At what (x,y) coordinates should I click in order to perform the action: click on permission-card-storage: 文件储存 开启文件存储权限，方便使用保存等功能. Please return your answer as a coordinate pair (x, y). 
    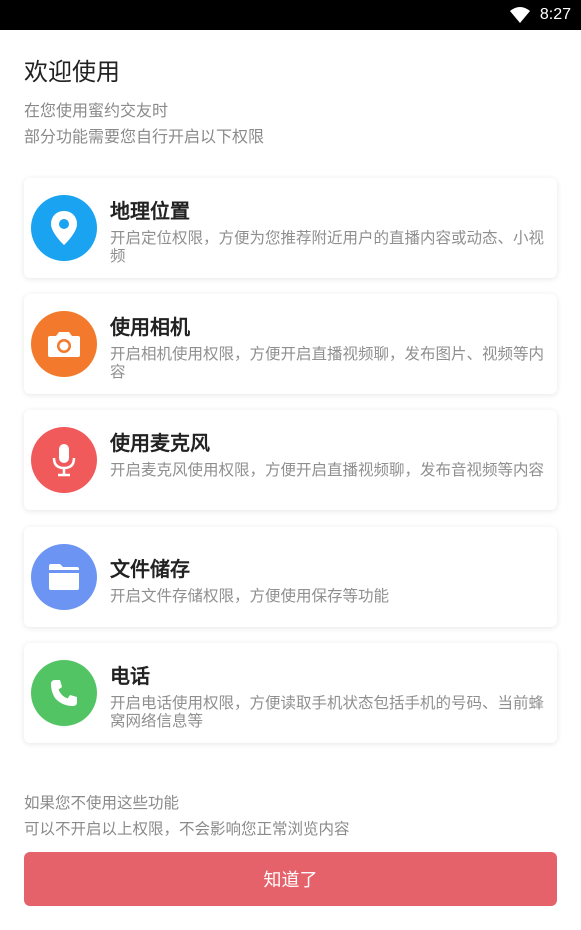
    Looking at the image, I should click on (290, 577).